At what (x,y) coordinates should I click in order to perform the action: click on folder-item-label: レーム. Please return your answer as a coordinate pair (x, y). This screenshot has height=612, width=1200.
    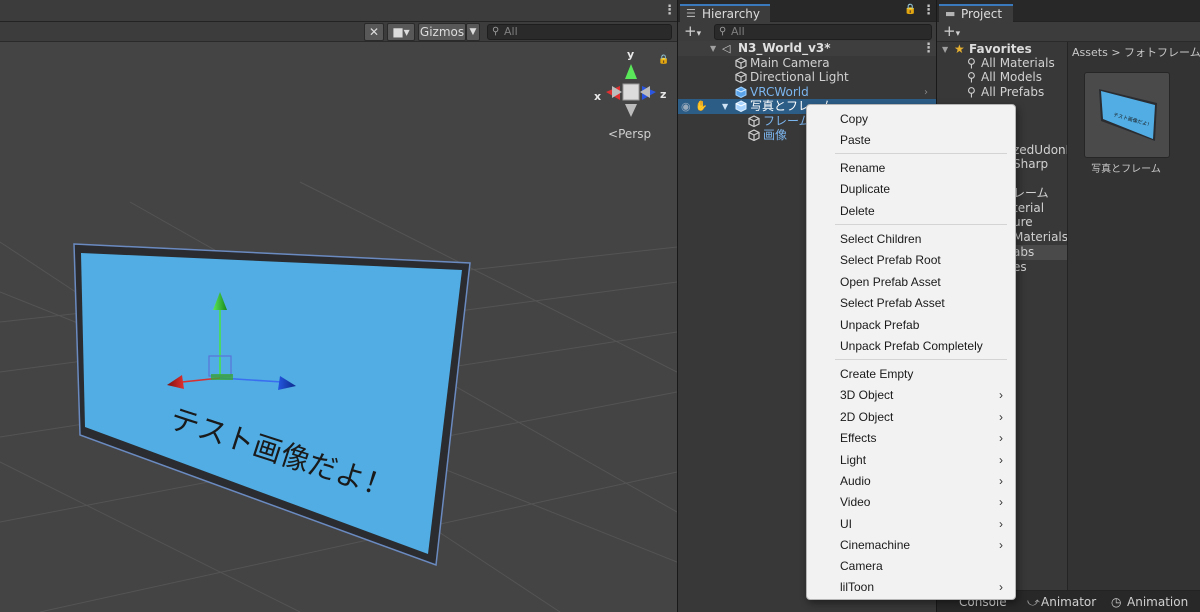
    Looking at the image, I should click on (1031, 193).